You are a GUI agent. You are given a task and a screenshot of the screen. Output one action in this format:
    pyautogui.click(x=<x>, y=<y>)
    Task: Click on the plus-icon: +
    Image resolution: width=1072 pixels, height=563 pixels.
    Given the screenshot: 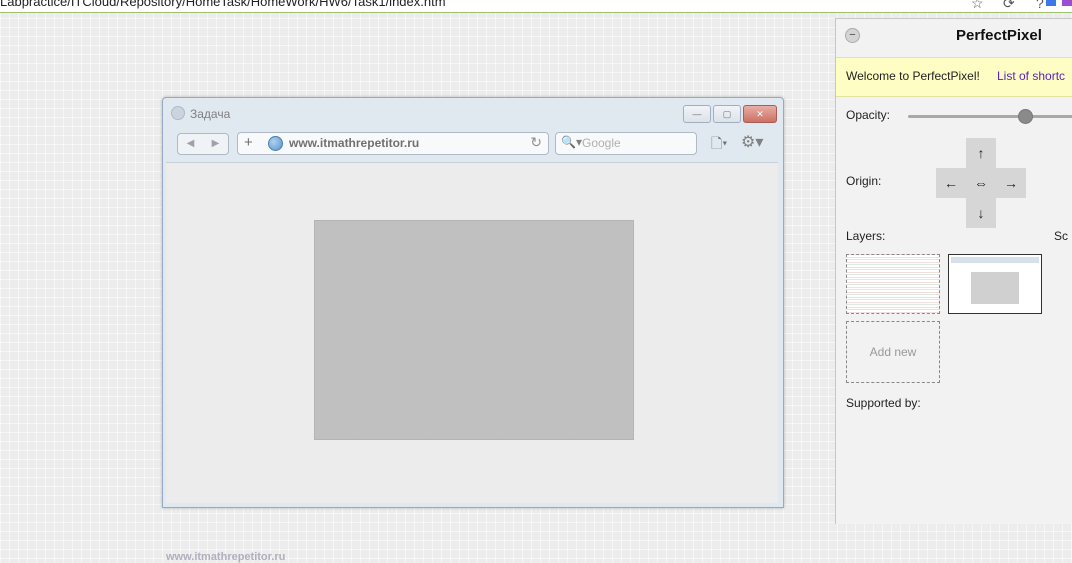 What is the action you would take?
    pyautogui.click(x=248, y=142)
    